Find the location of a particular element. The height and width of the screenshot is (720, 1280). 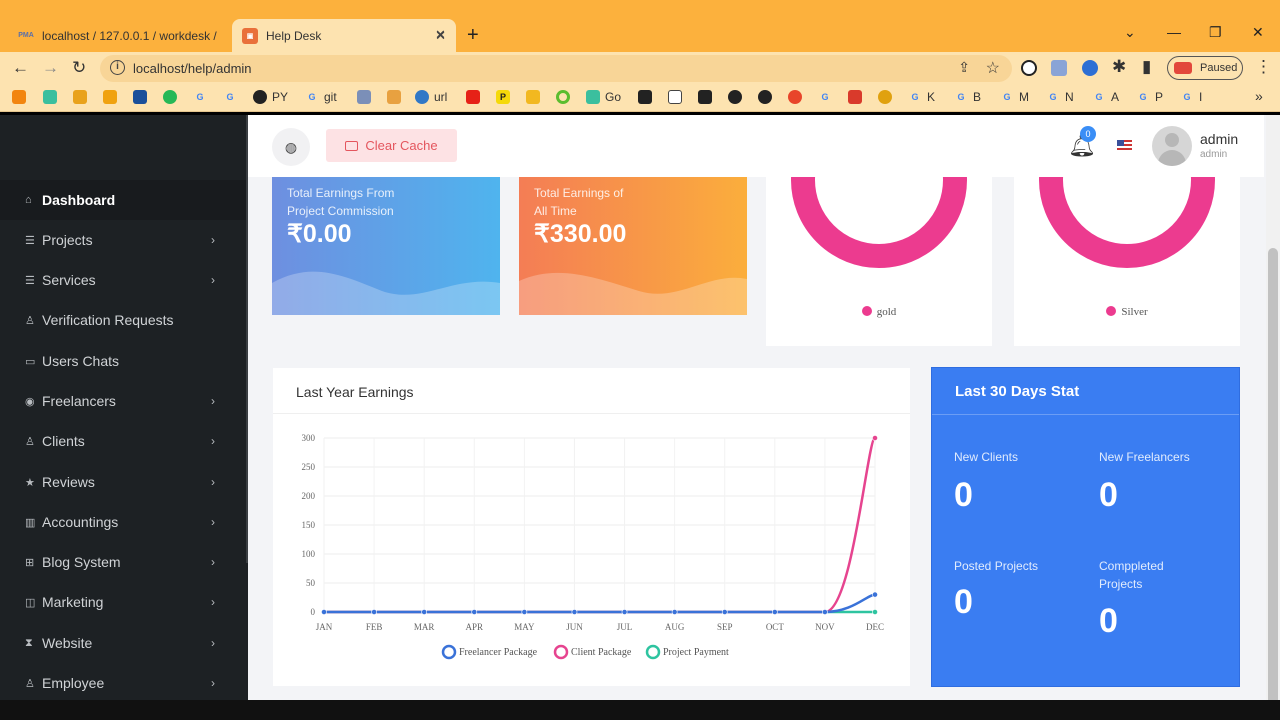

share-icon: ⇪ is located at coordinates (964, 67).